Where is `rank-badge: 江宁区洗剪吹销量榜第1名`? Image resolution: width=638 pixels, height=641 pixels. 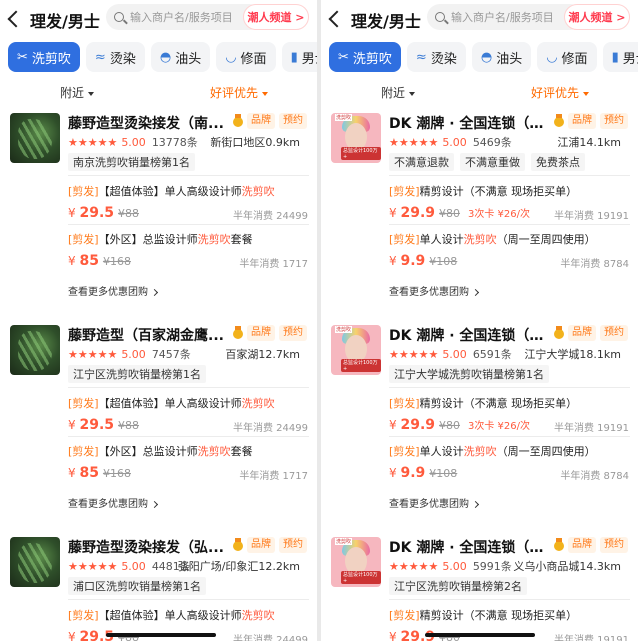
rank-badge: 江宁区洗剪吹销量榜第1名 is located at coordinates (137, 374).